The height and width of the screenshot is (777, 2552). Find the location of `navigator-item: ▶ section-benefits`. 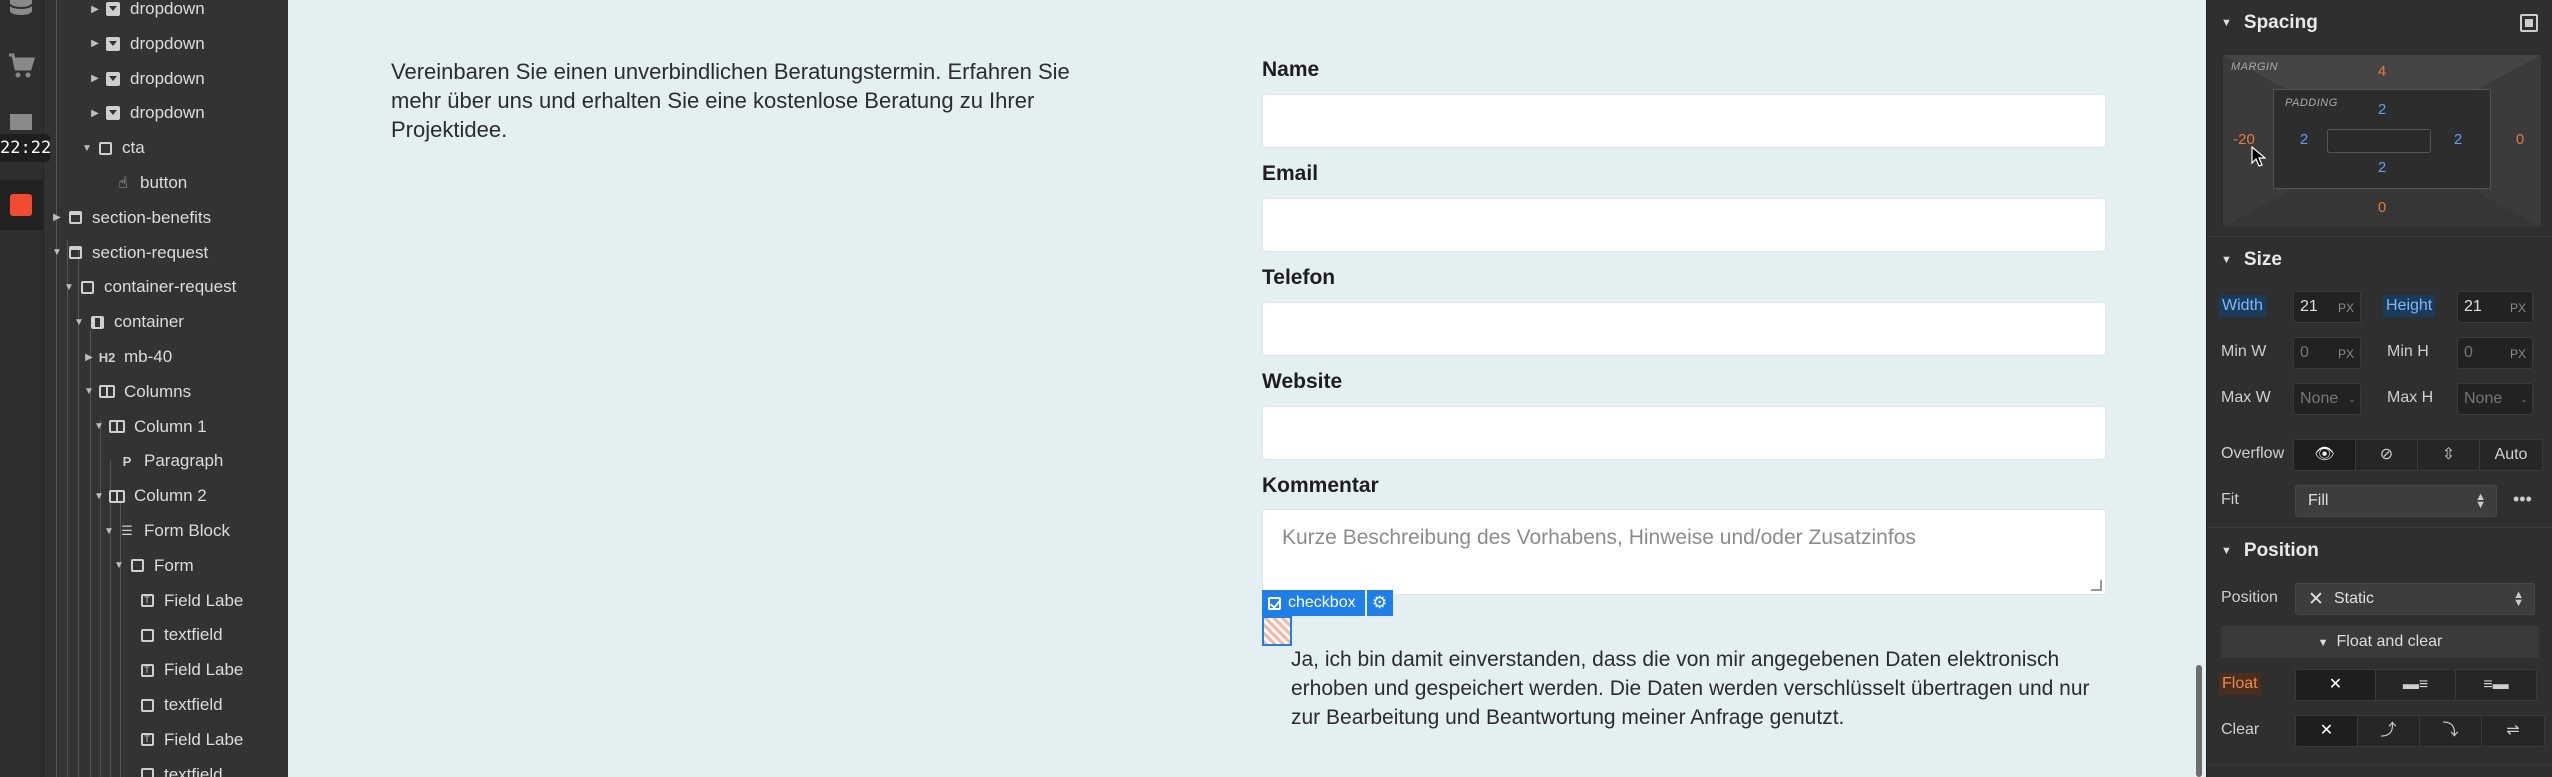

navigator-item: ▶ section-benefits is located at coordinates (166, 218).